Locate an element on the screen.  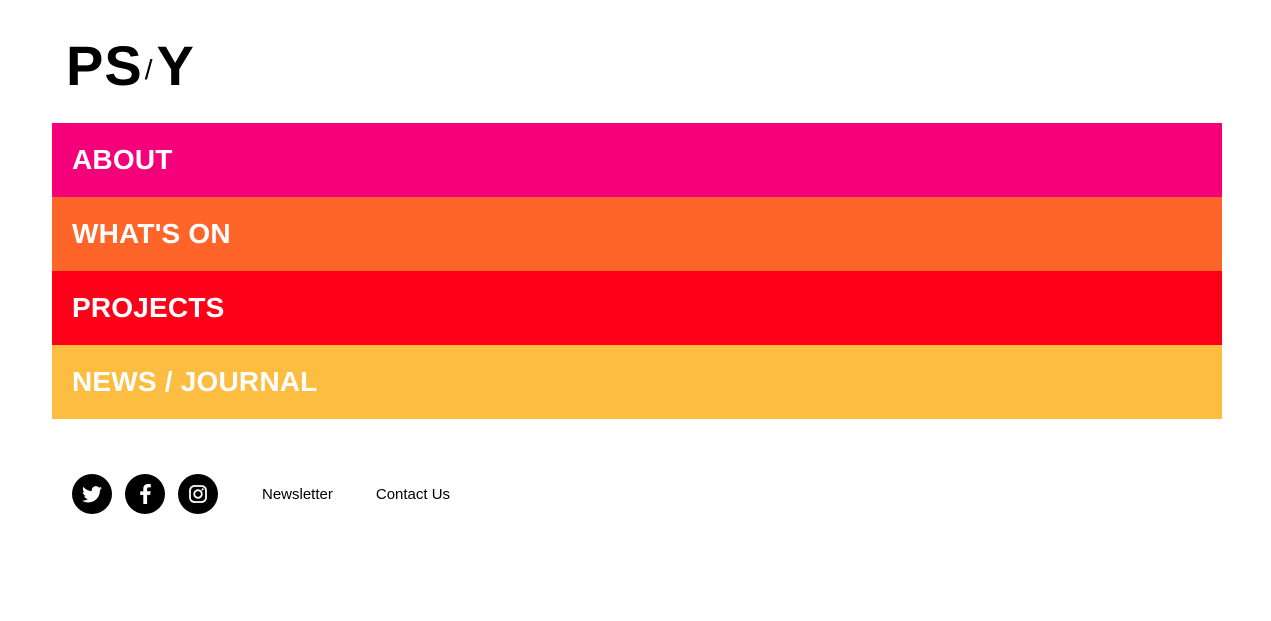
menu-item-about: ABOUT is located at coordinates (637, 160).